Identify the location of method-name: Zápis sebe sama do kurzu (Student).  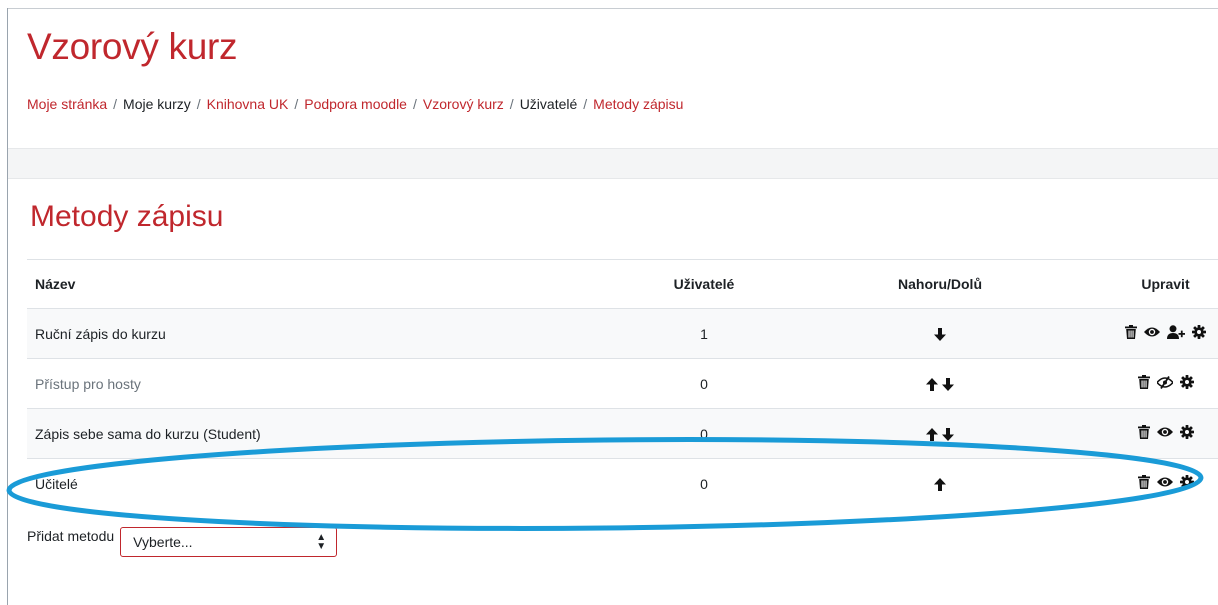
(334, 433).